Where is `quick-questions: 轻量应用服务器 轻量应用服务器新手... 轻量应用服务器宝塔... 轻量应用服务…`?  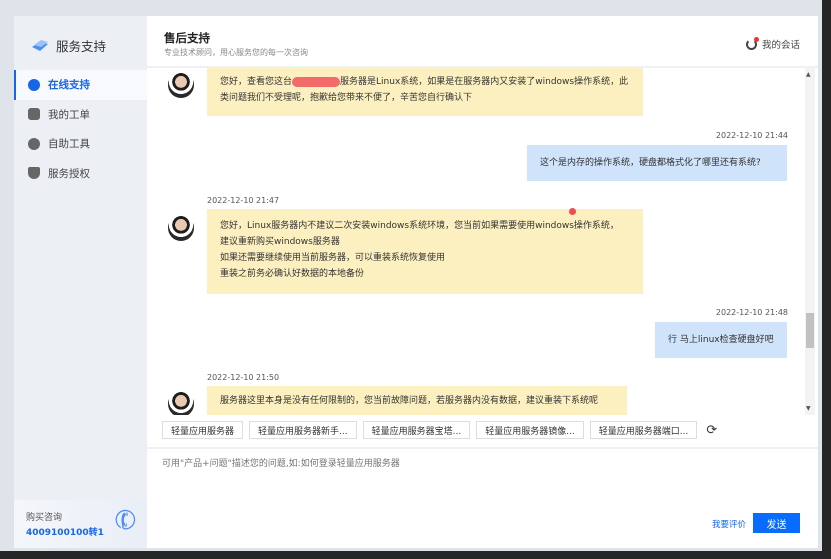
quick-questions: 轻量应用服务器 轻量应用服务器新手... 轻量应用服务器宝塔... 轻量应用服务… is located at coordinates (439, 430).